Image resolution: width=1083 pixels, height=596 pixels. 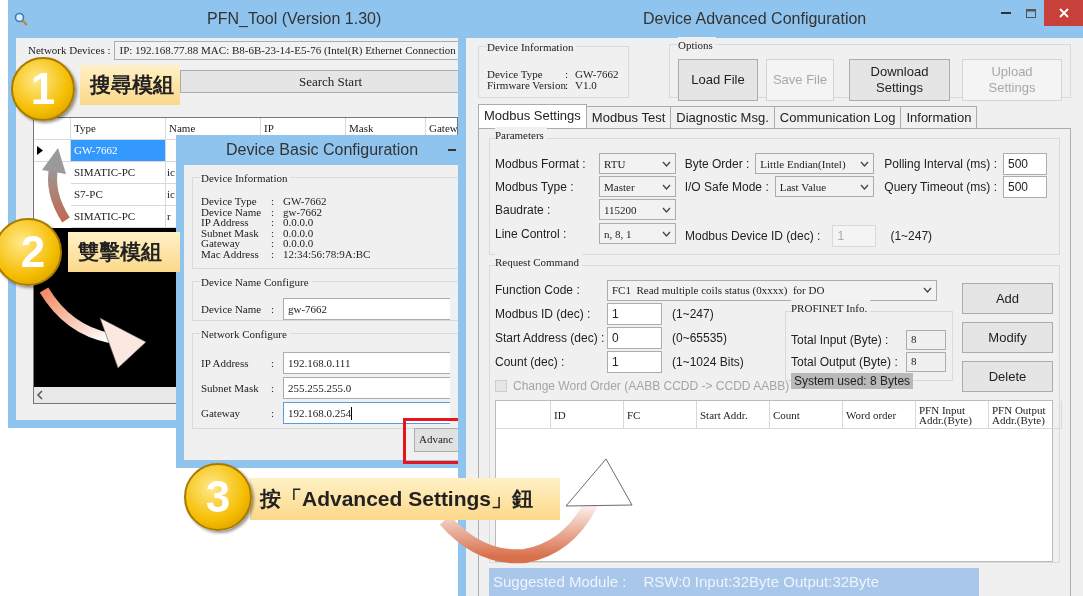 I want to click on dropdown: Master, so click(x=637, y=186).